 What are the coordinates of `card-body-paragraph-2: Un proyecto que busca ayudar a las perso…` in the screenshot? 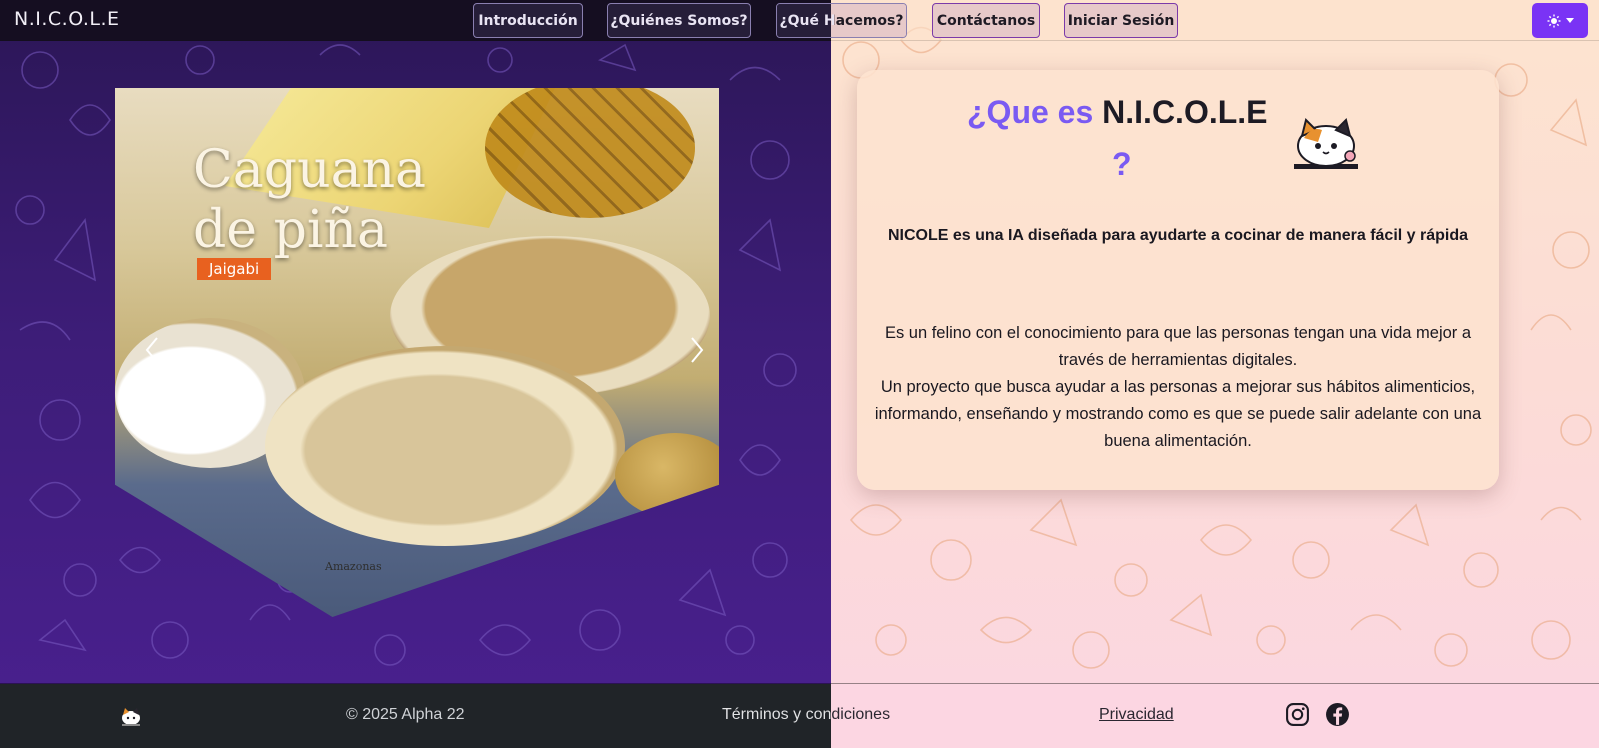 It's located at (1178, 414).